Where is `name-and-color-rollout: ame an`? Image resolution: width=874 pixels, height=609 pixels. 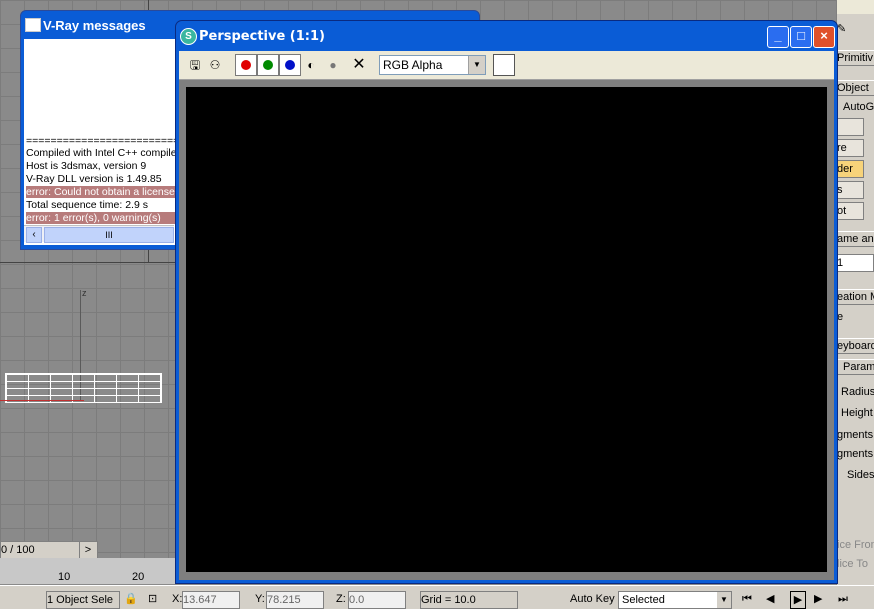
name-and-color-rollout: ame an is located at coordinates (855, 239).